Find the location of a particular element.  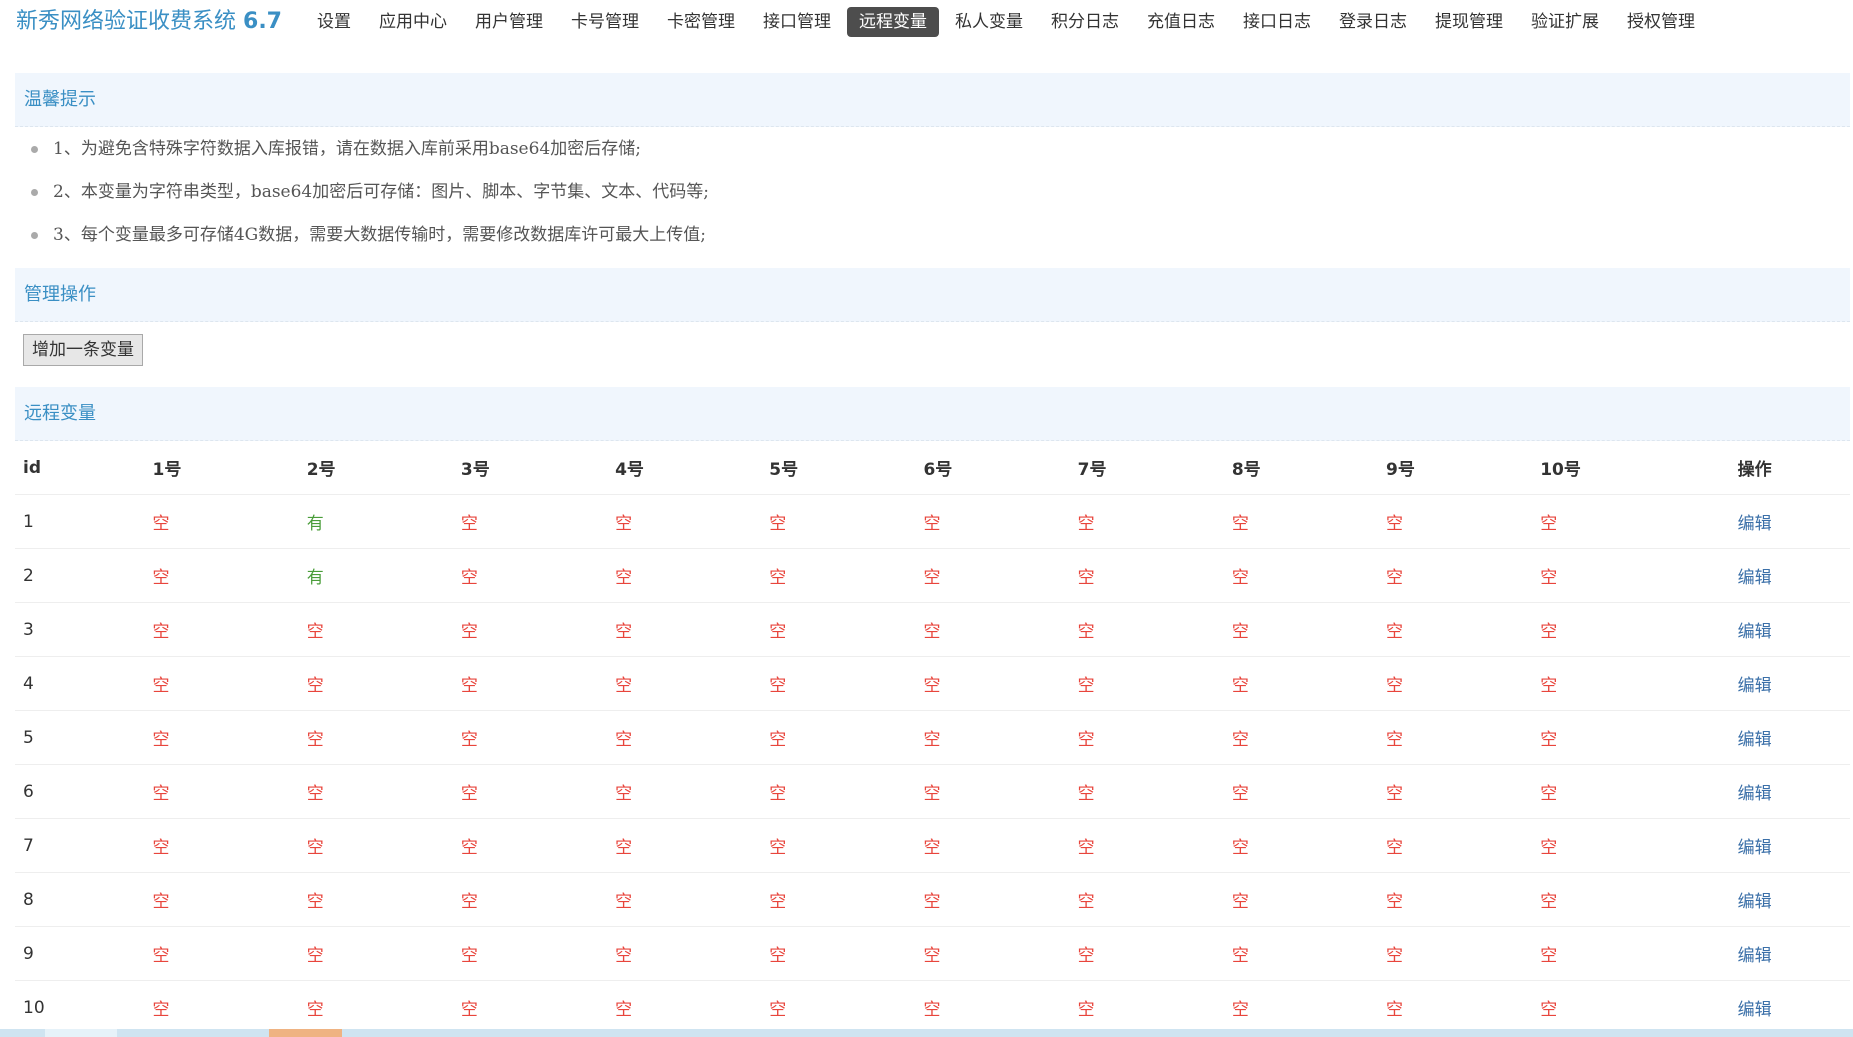

nav-verify-extension: 验证扩展 is located at coordinates (1565, 22).